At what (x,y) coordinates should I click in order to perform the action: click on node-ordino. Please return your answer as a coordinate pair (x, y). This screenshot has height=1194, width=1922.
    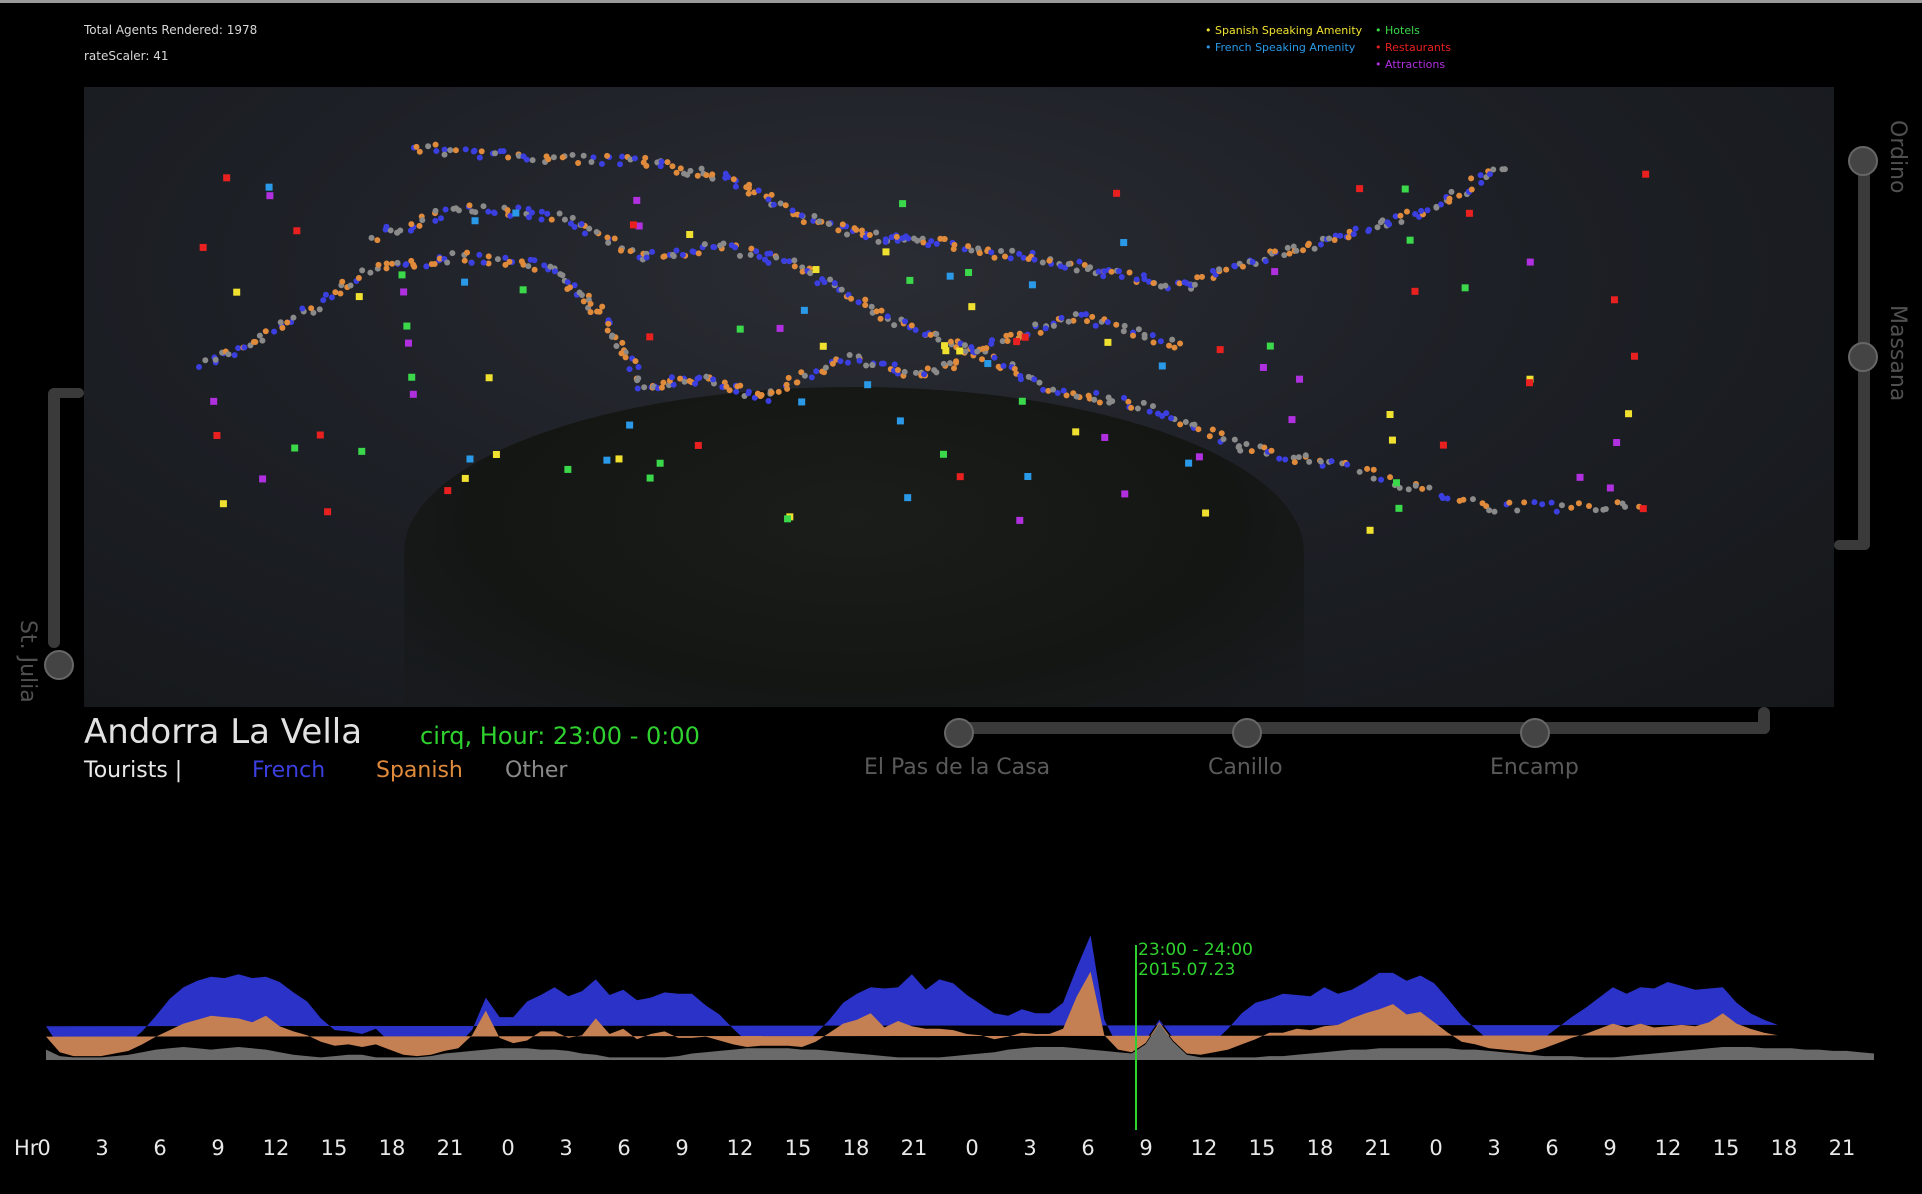
    Looking at the image, I should click on (1863, 161).